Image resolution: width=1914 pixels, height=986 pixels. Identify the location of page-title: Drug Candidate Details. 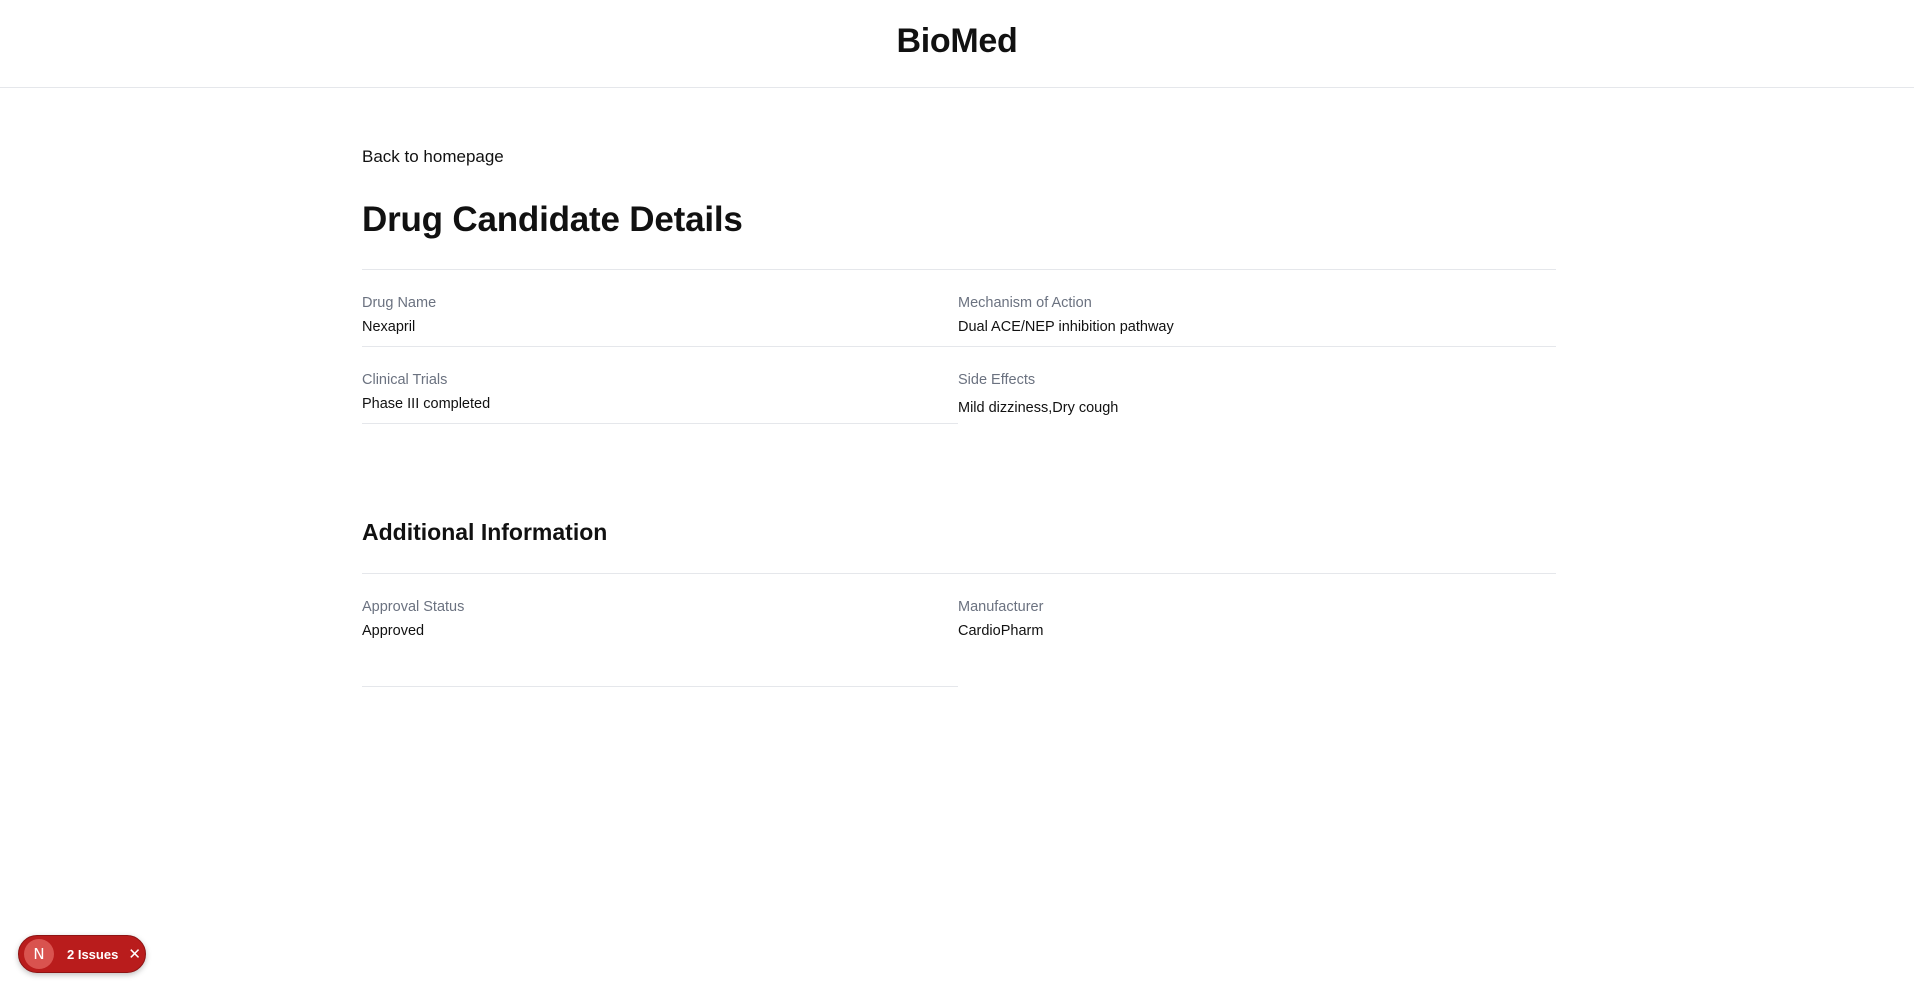
(552, 219).